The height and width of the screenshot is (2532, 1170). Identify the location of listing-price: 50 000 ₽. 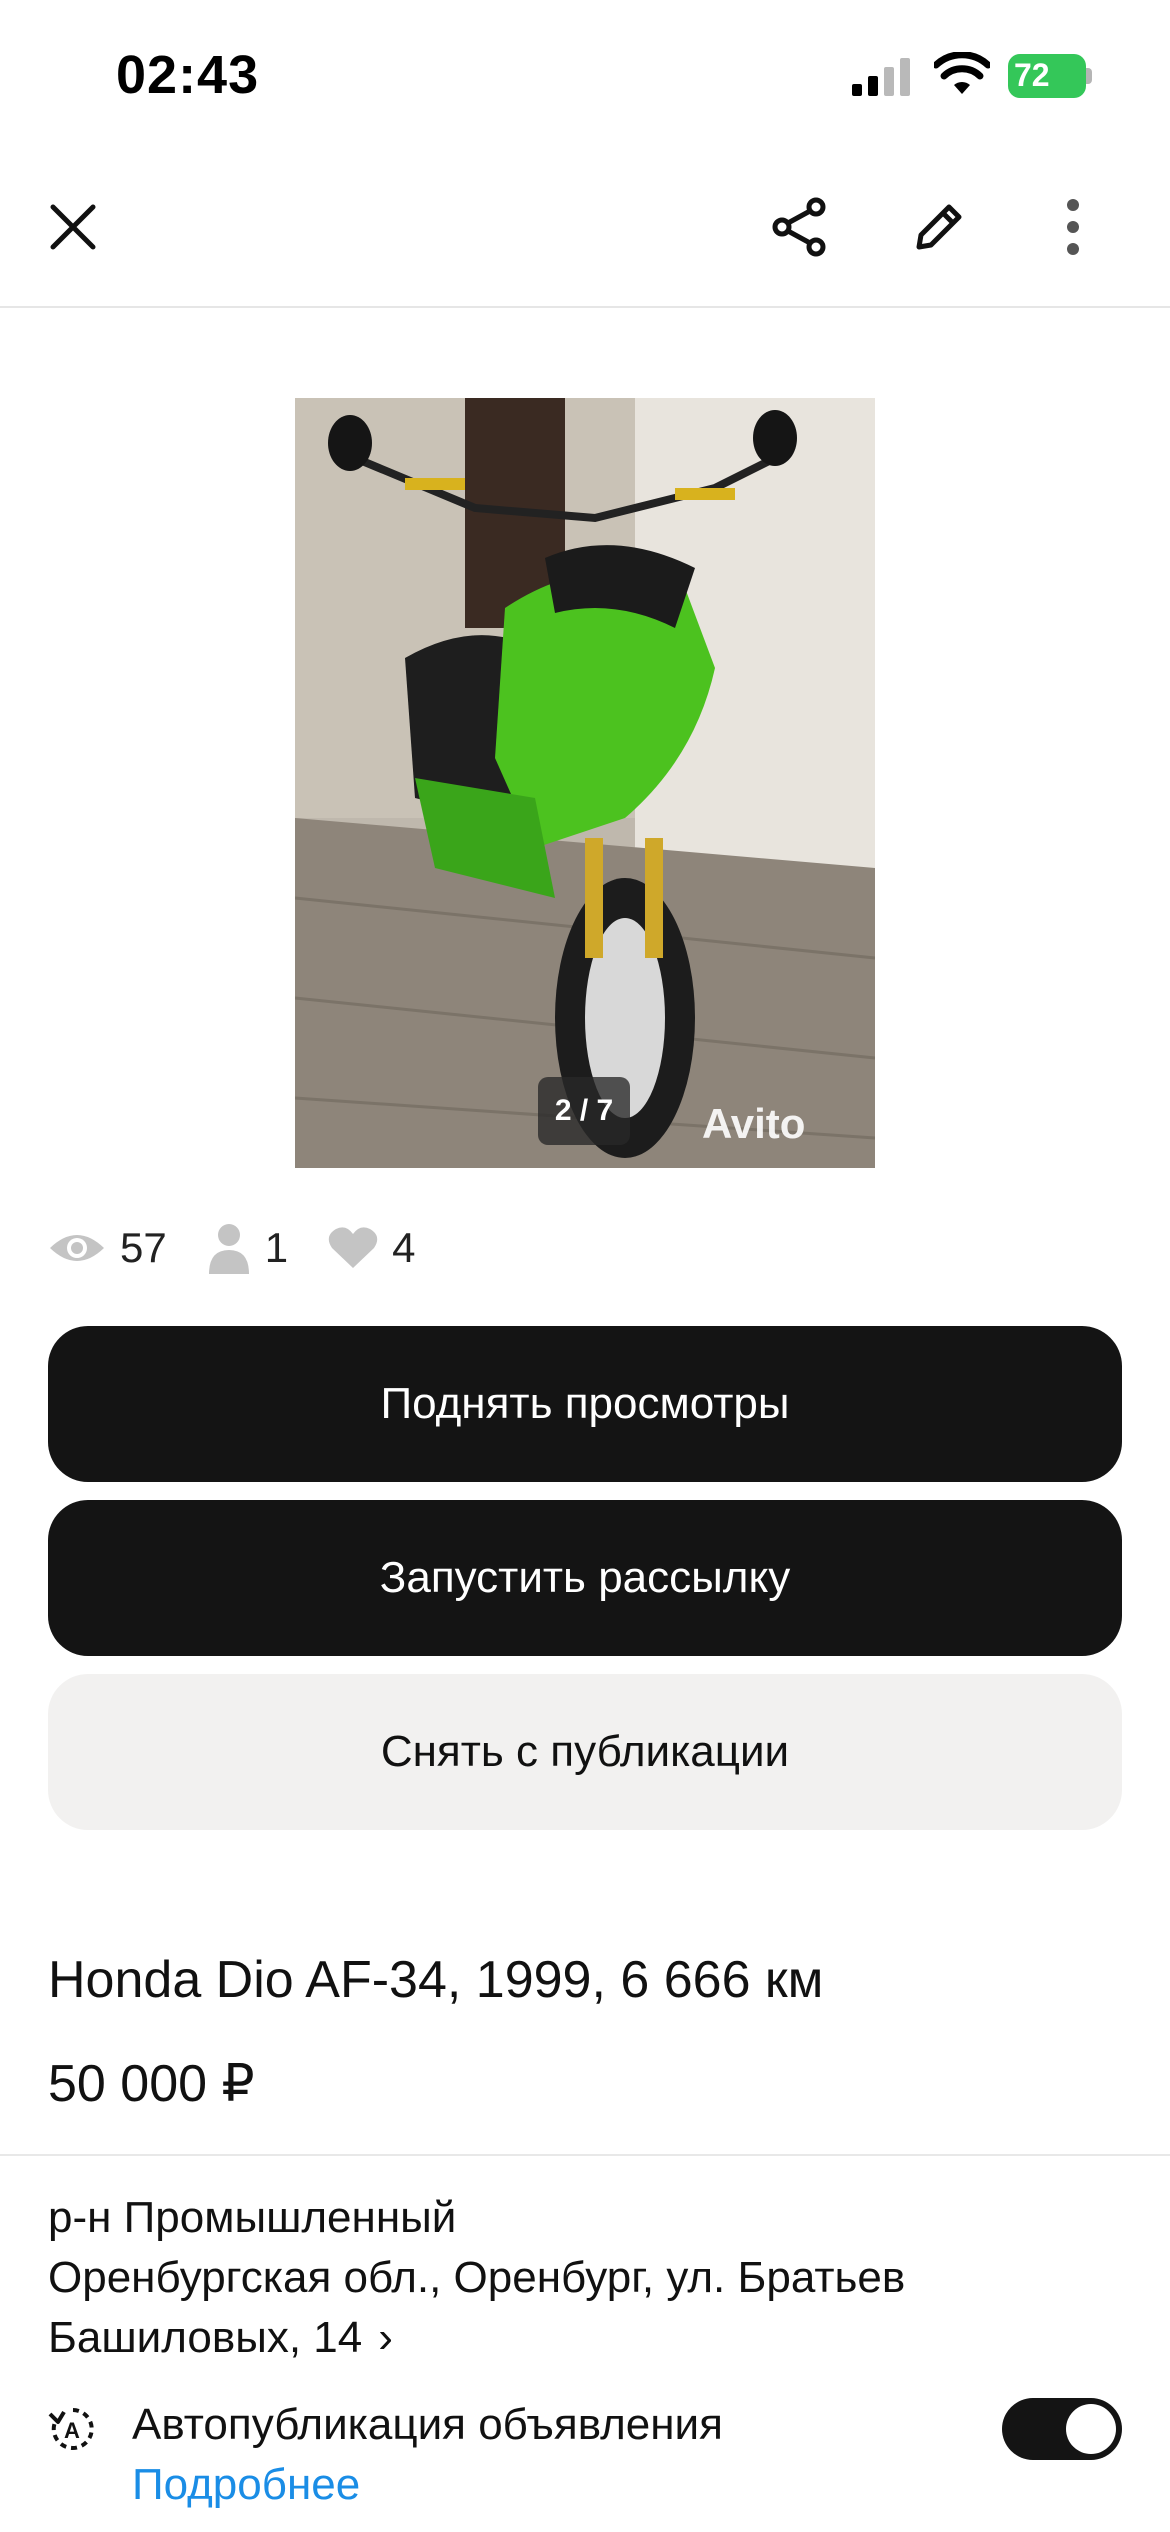
(151, 2084).